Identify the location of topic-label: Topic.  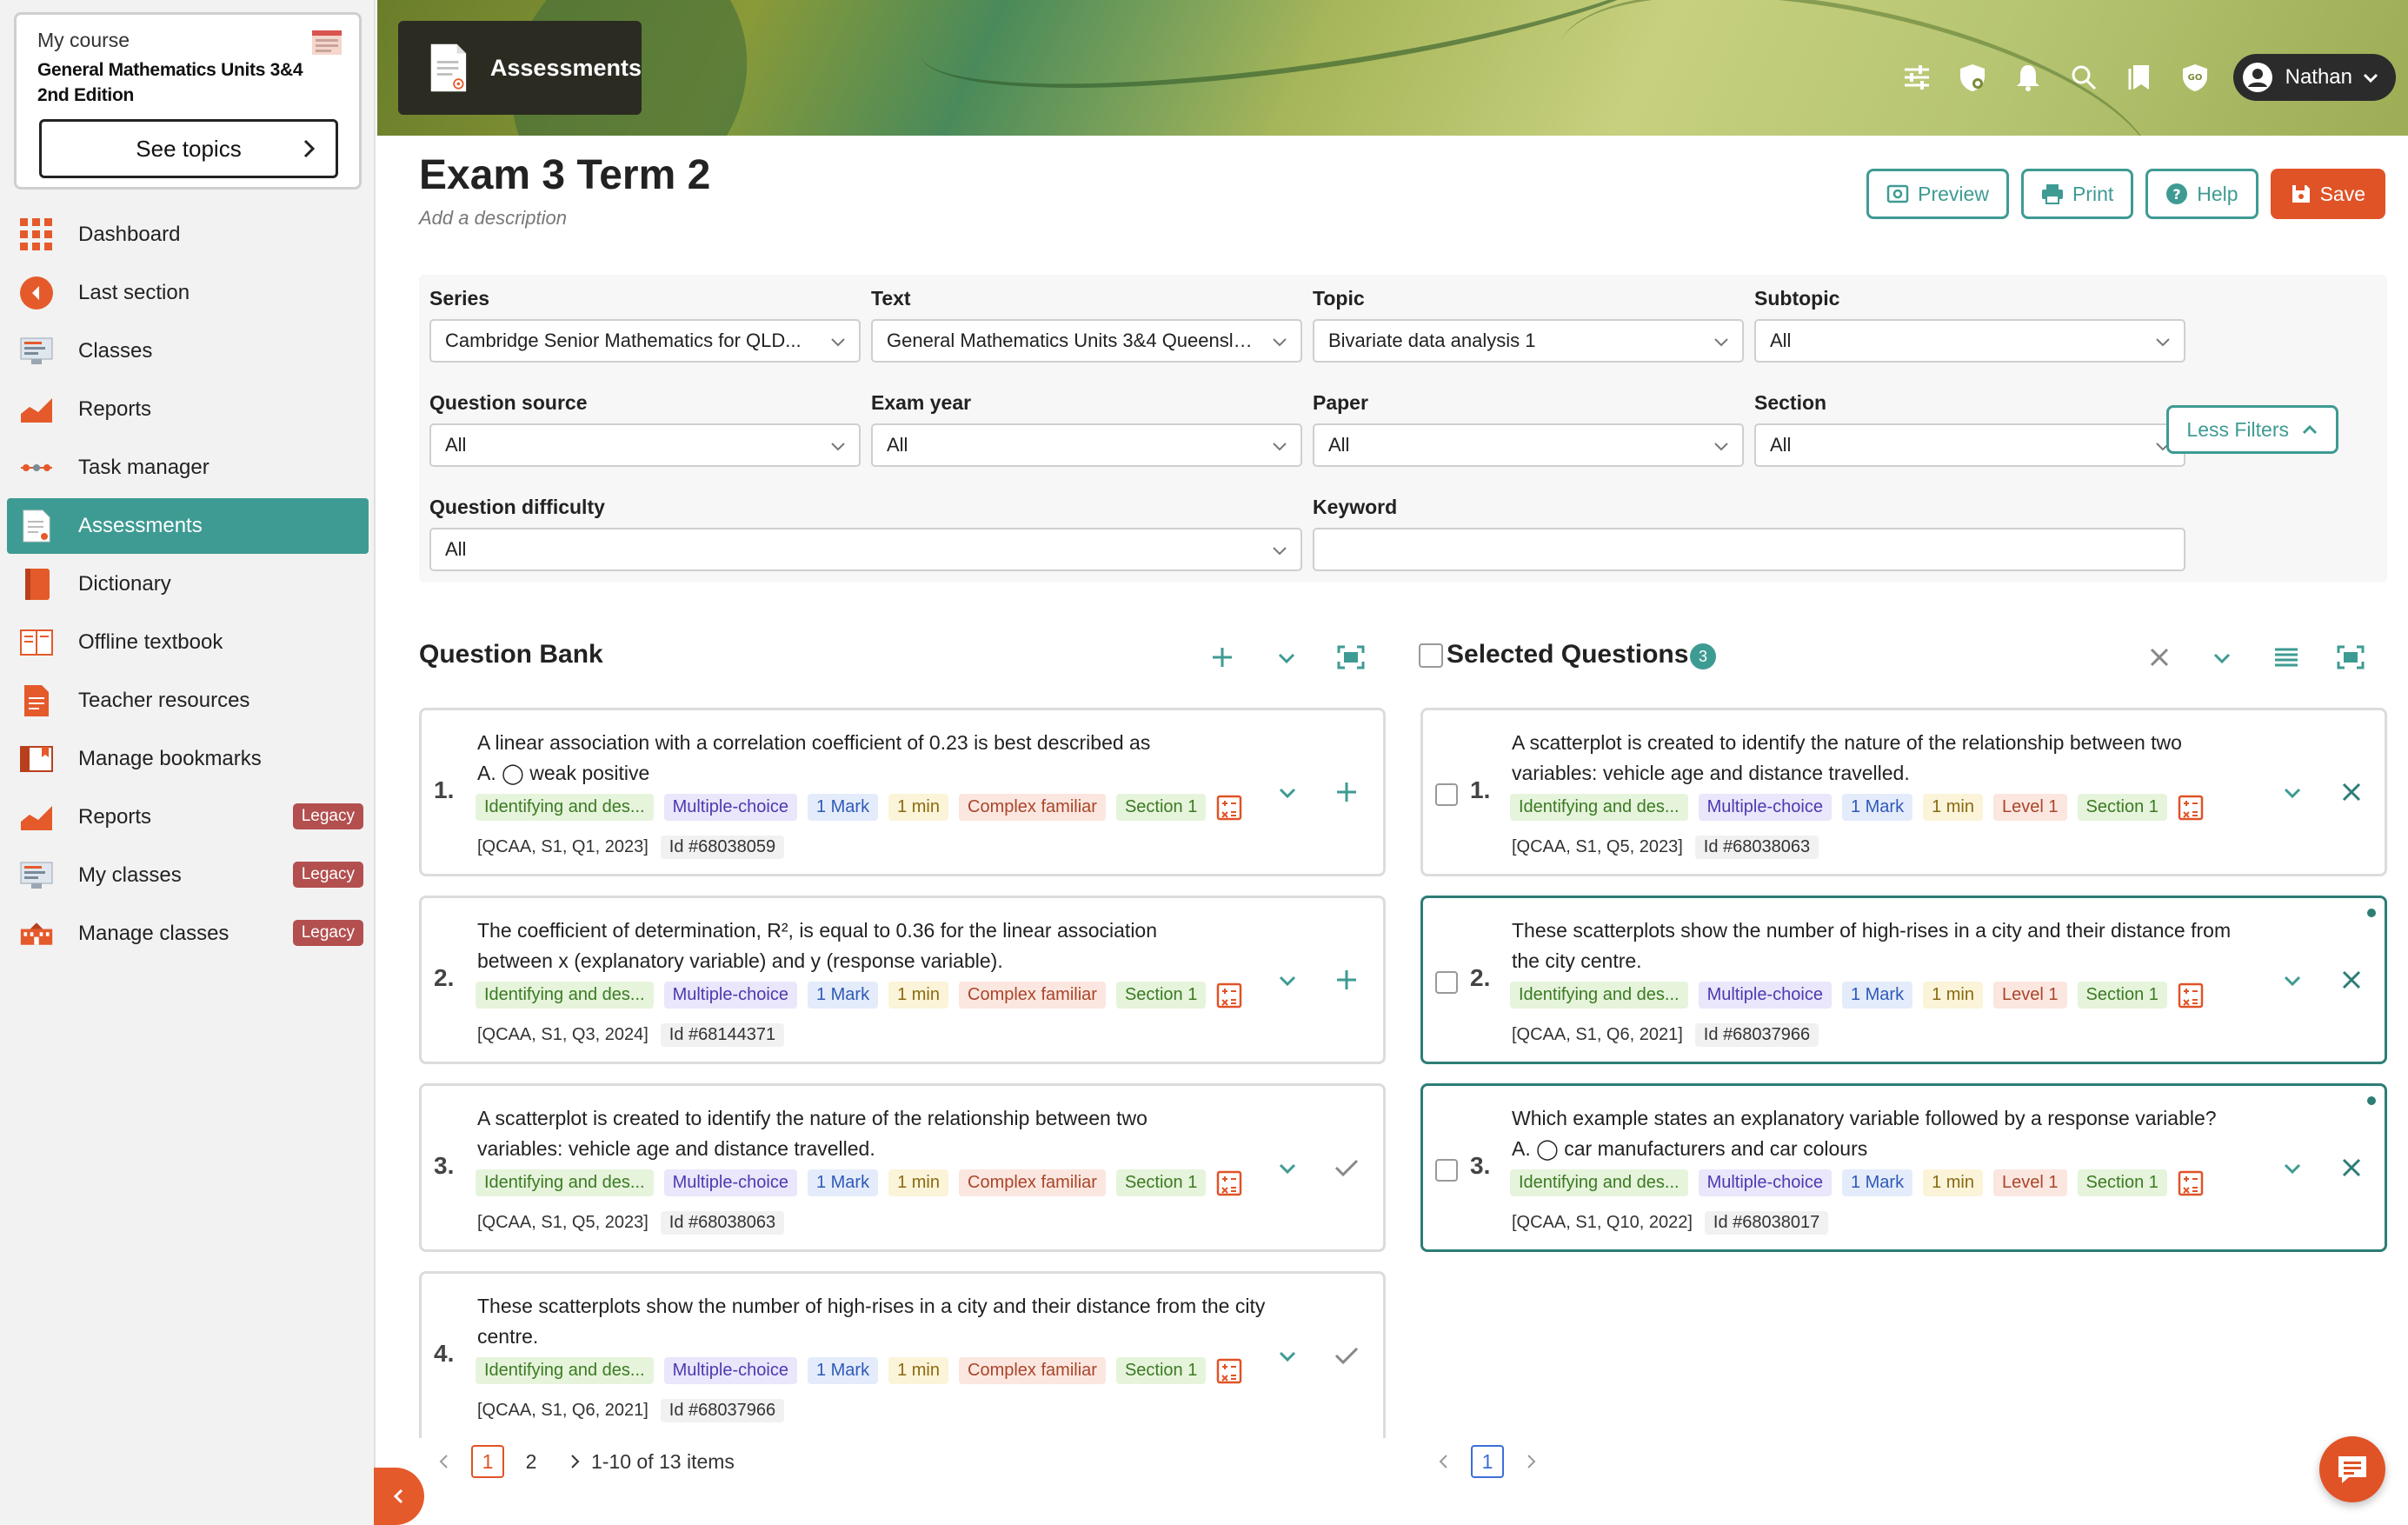
(1339, 299).